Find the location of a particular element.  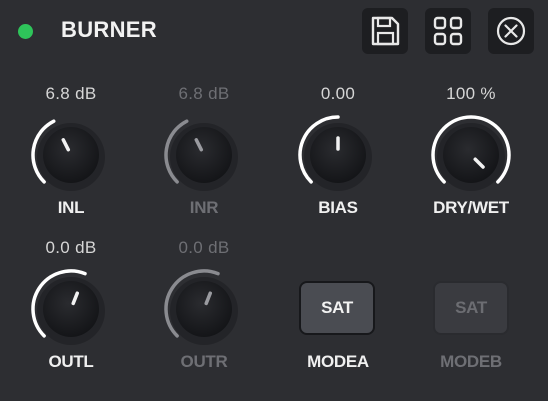

mode-b-sat-button: SAT is located at coordinates (471, 308).